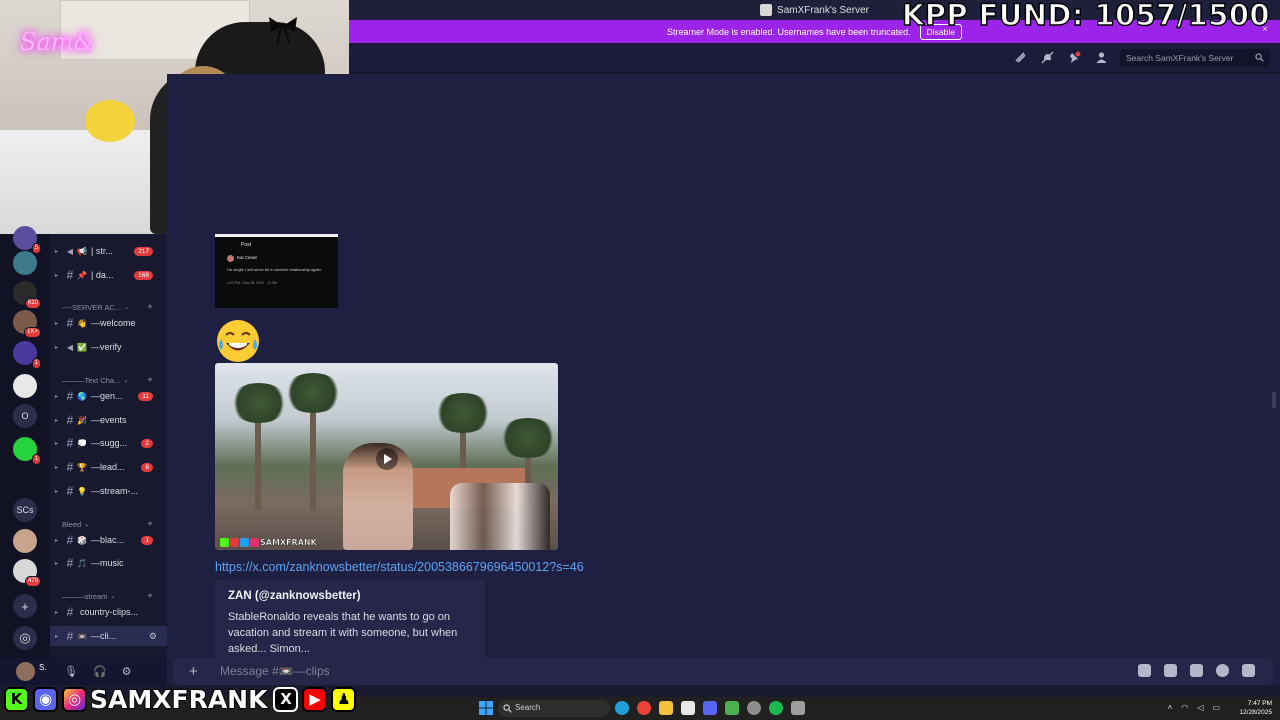  I want to click on user-name: S., so click(43, 667).